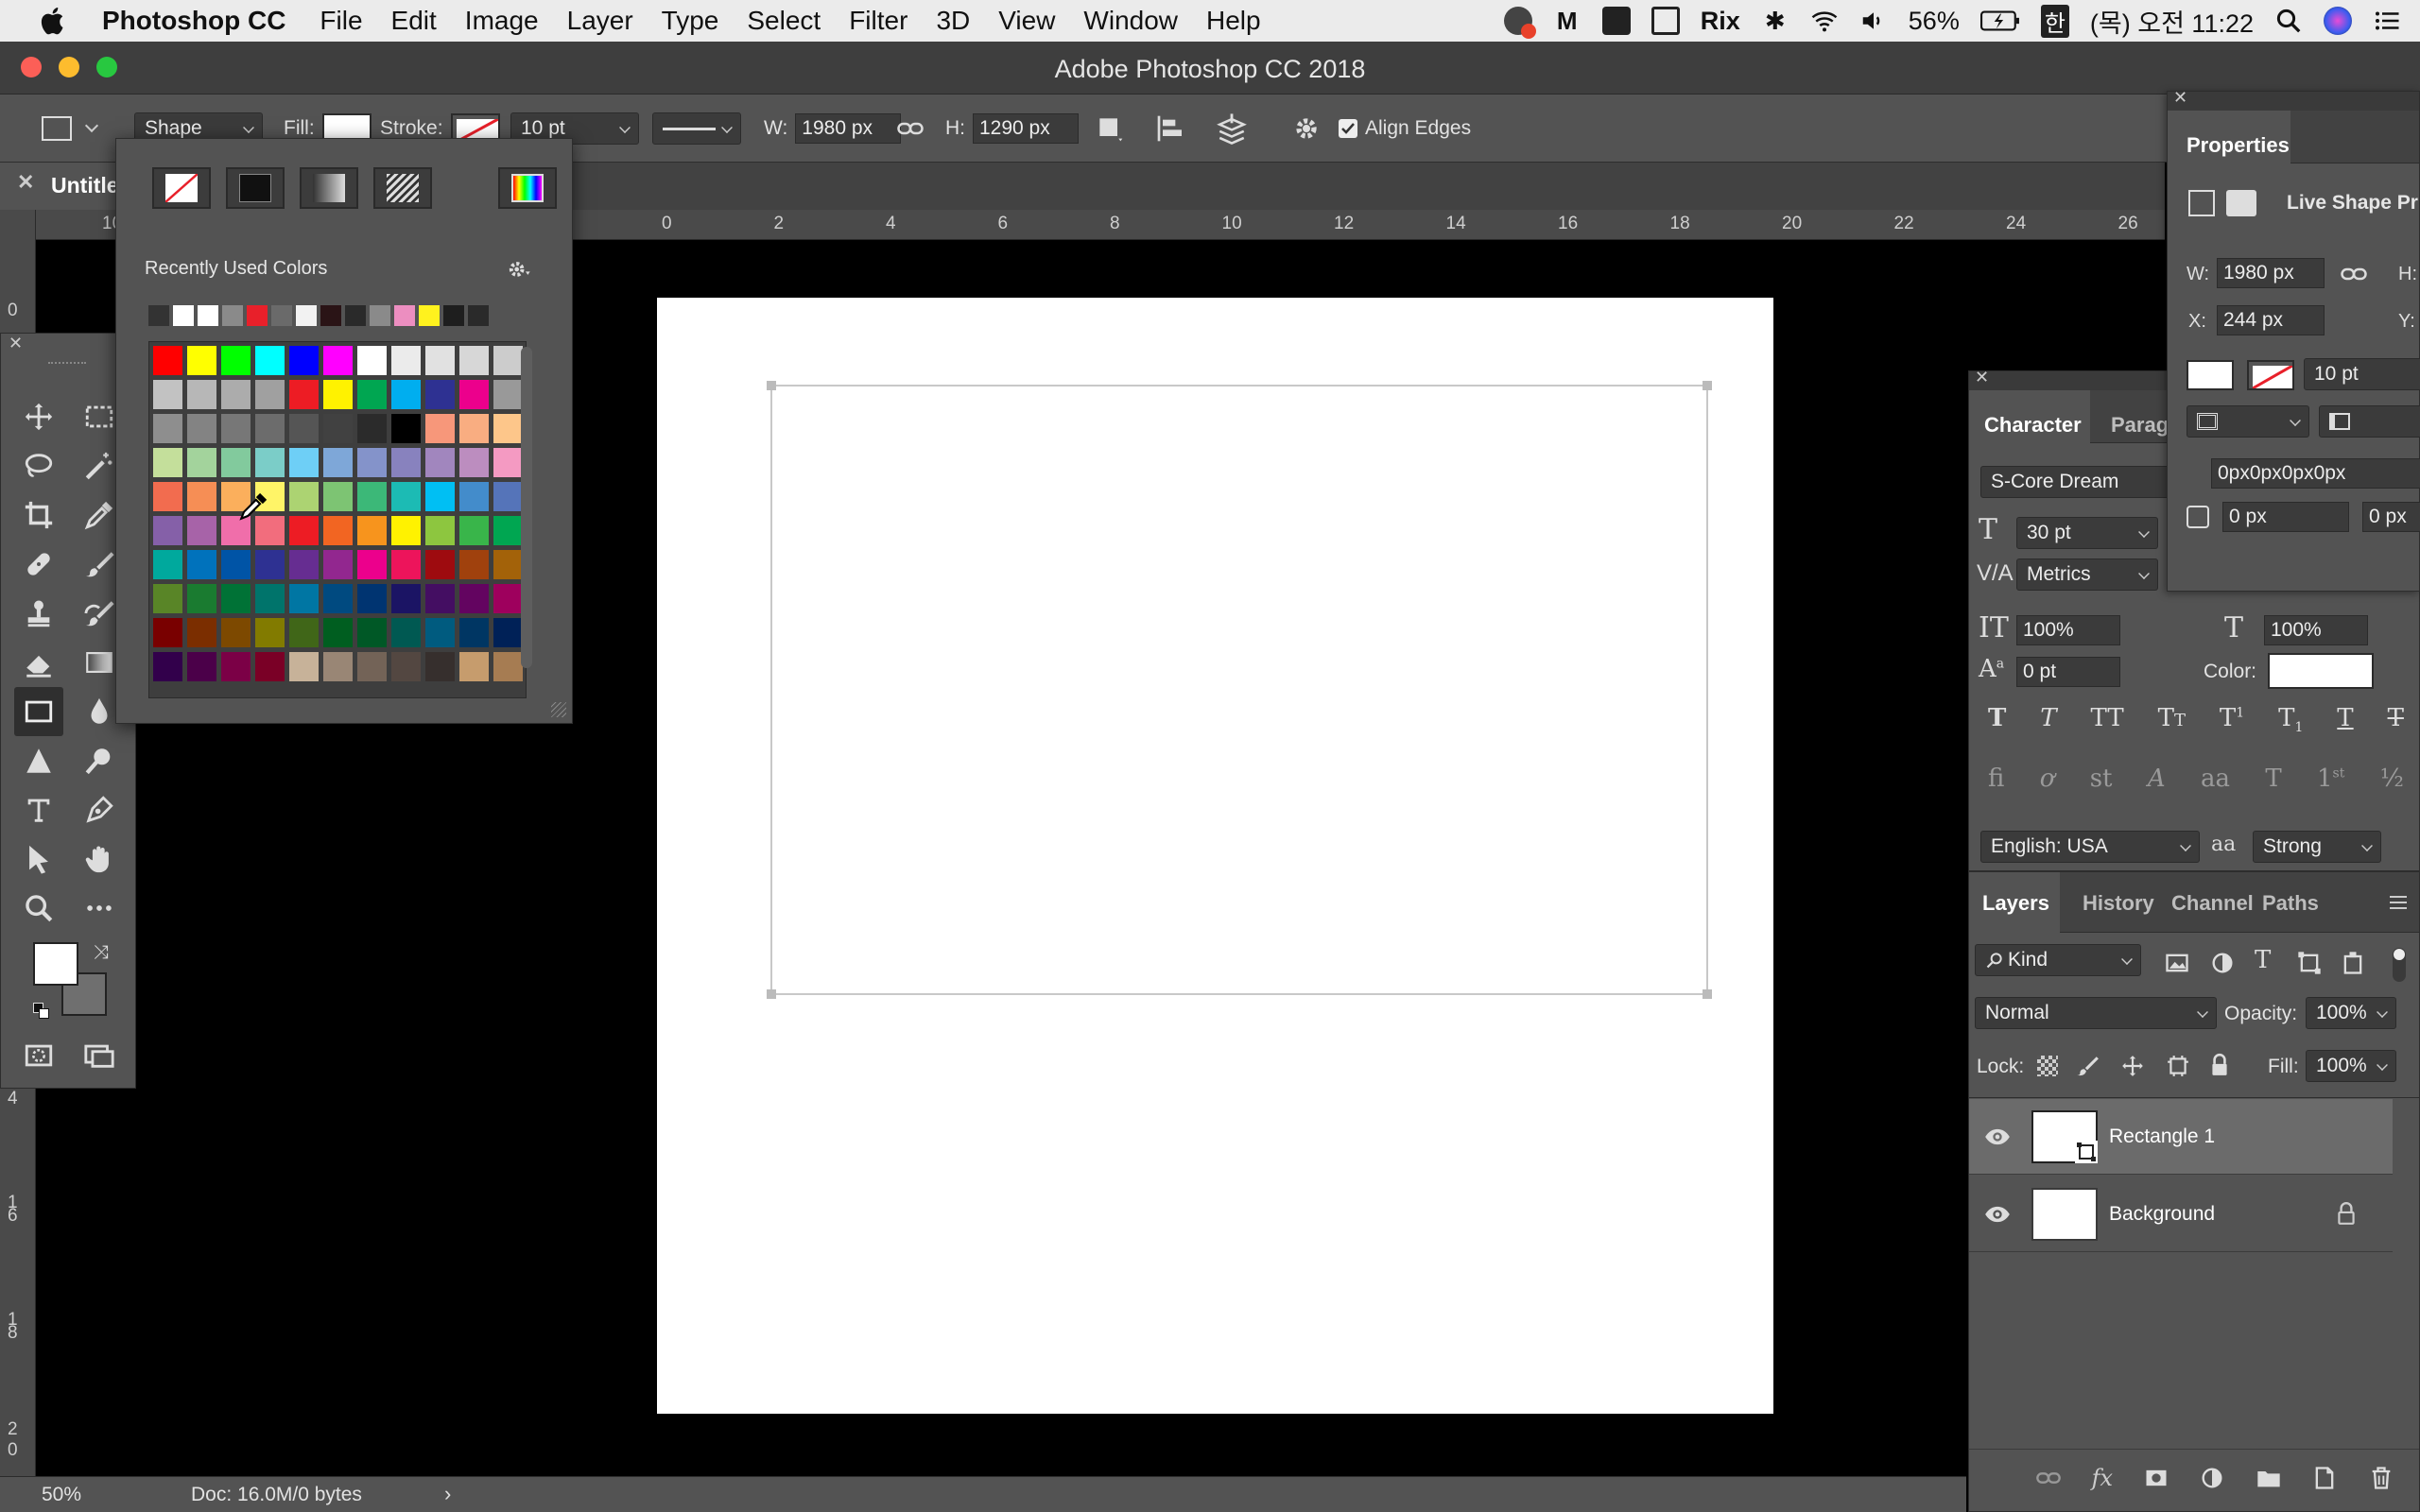 The height and width of the screenshot is (1512, 2420). What do you see at coordinates (256, 188) in the screenshot?
I see `solid-color-button` at bounding box center [256, 188].